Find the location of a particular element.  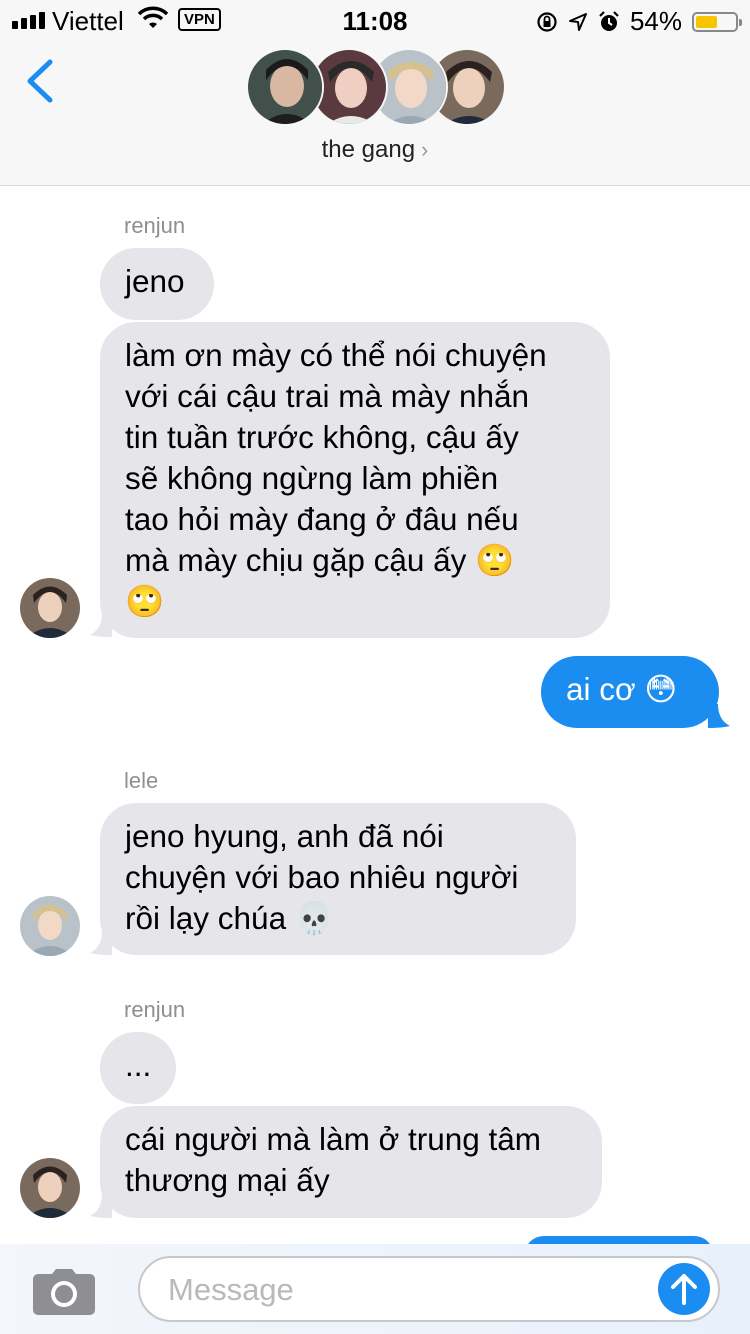

group-name-button: the gang › is located at coordinates (375, 150).